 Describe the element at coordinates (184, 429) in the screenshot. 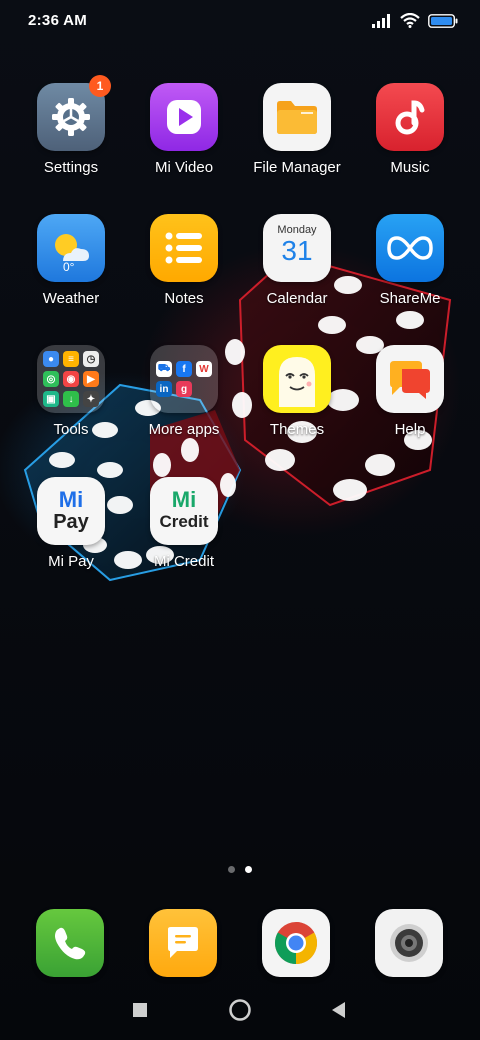

I see `app-label: More apps` at that location.